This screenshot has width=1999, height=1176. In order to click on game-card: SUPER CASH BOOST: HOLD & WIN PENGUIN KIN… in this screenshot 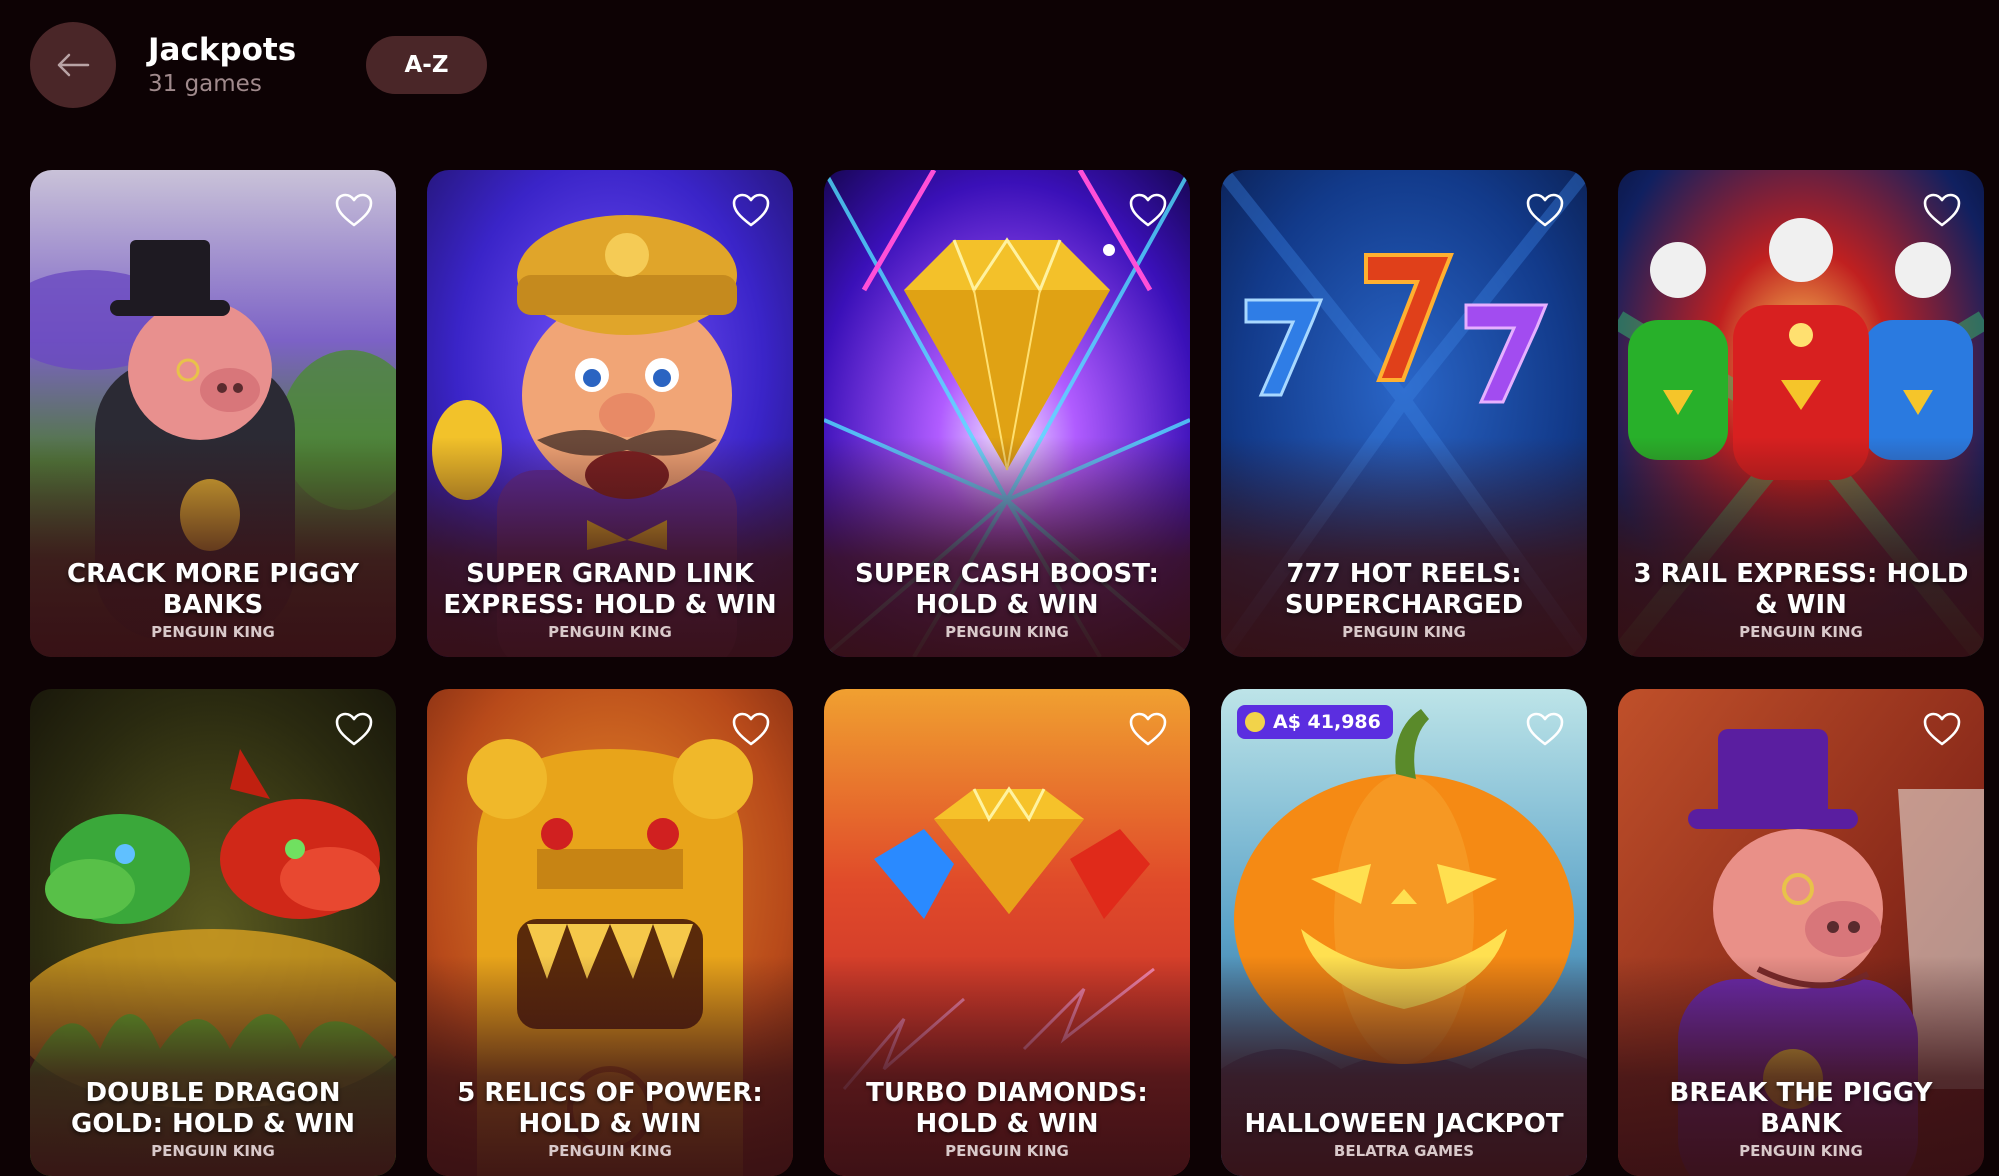, I will do `click(1007, 413)`.